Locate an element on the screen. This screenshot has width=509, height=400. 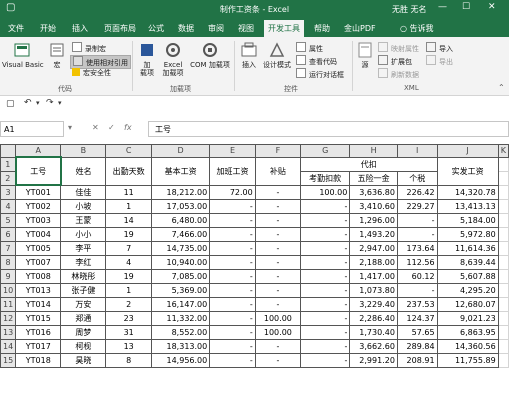
table-cell: 14,956.00 is located at coordinates (180, 360).